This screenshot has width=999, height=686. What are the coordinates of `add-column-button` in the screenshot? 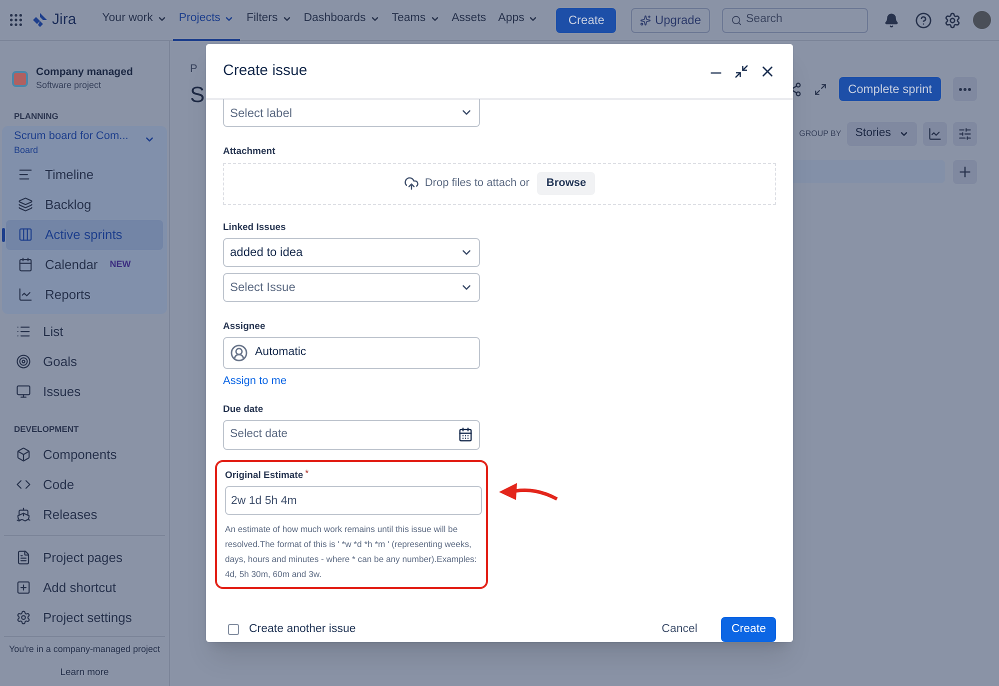 It's located at (965, 172).